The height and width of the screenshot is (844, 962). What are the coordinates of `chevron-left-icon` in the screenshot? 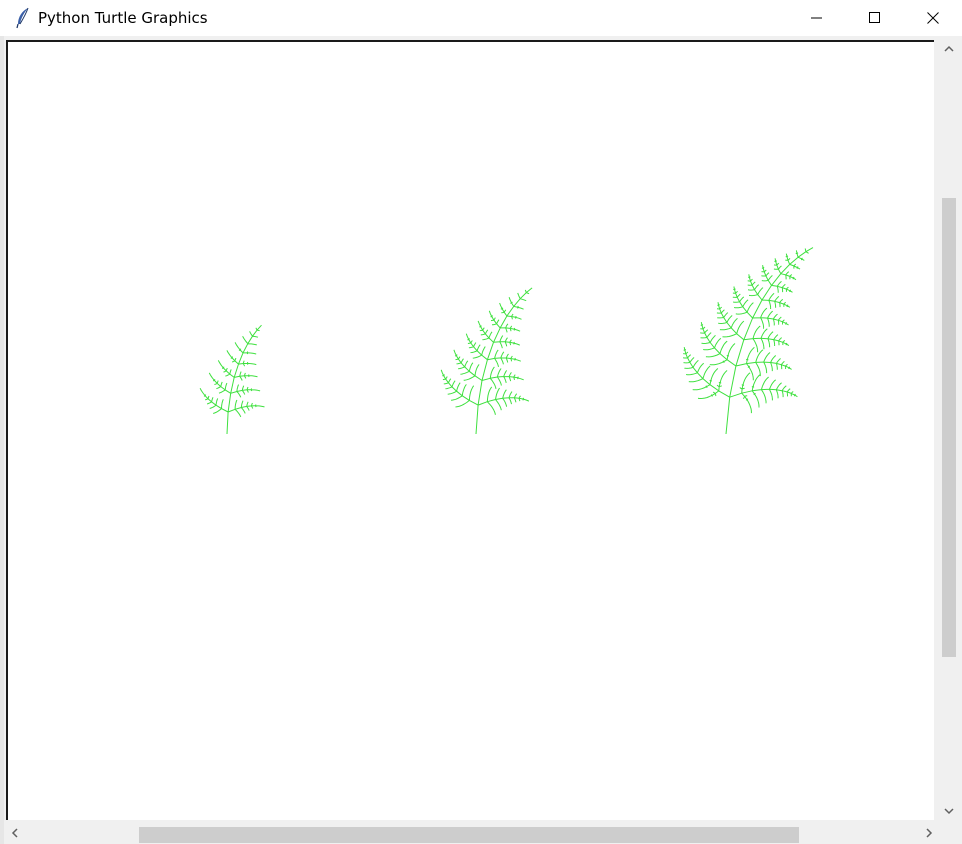 It's located at (15, 834).